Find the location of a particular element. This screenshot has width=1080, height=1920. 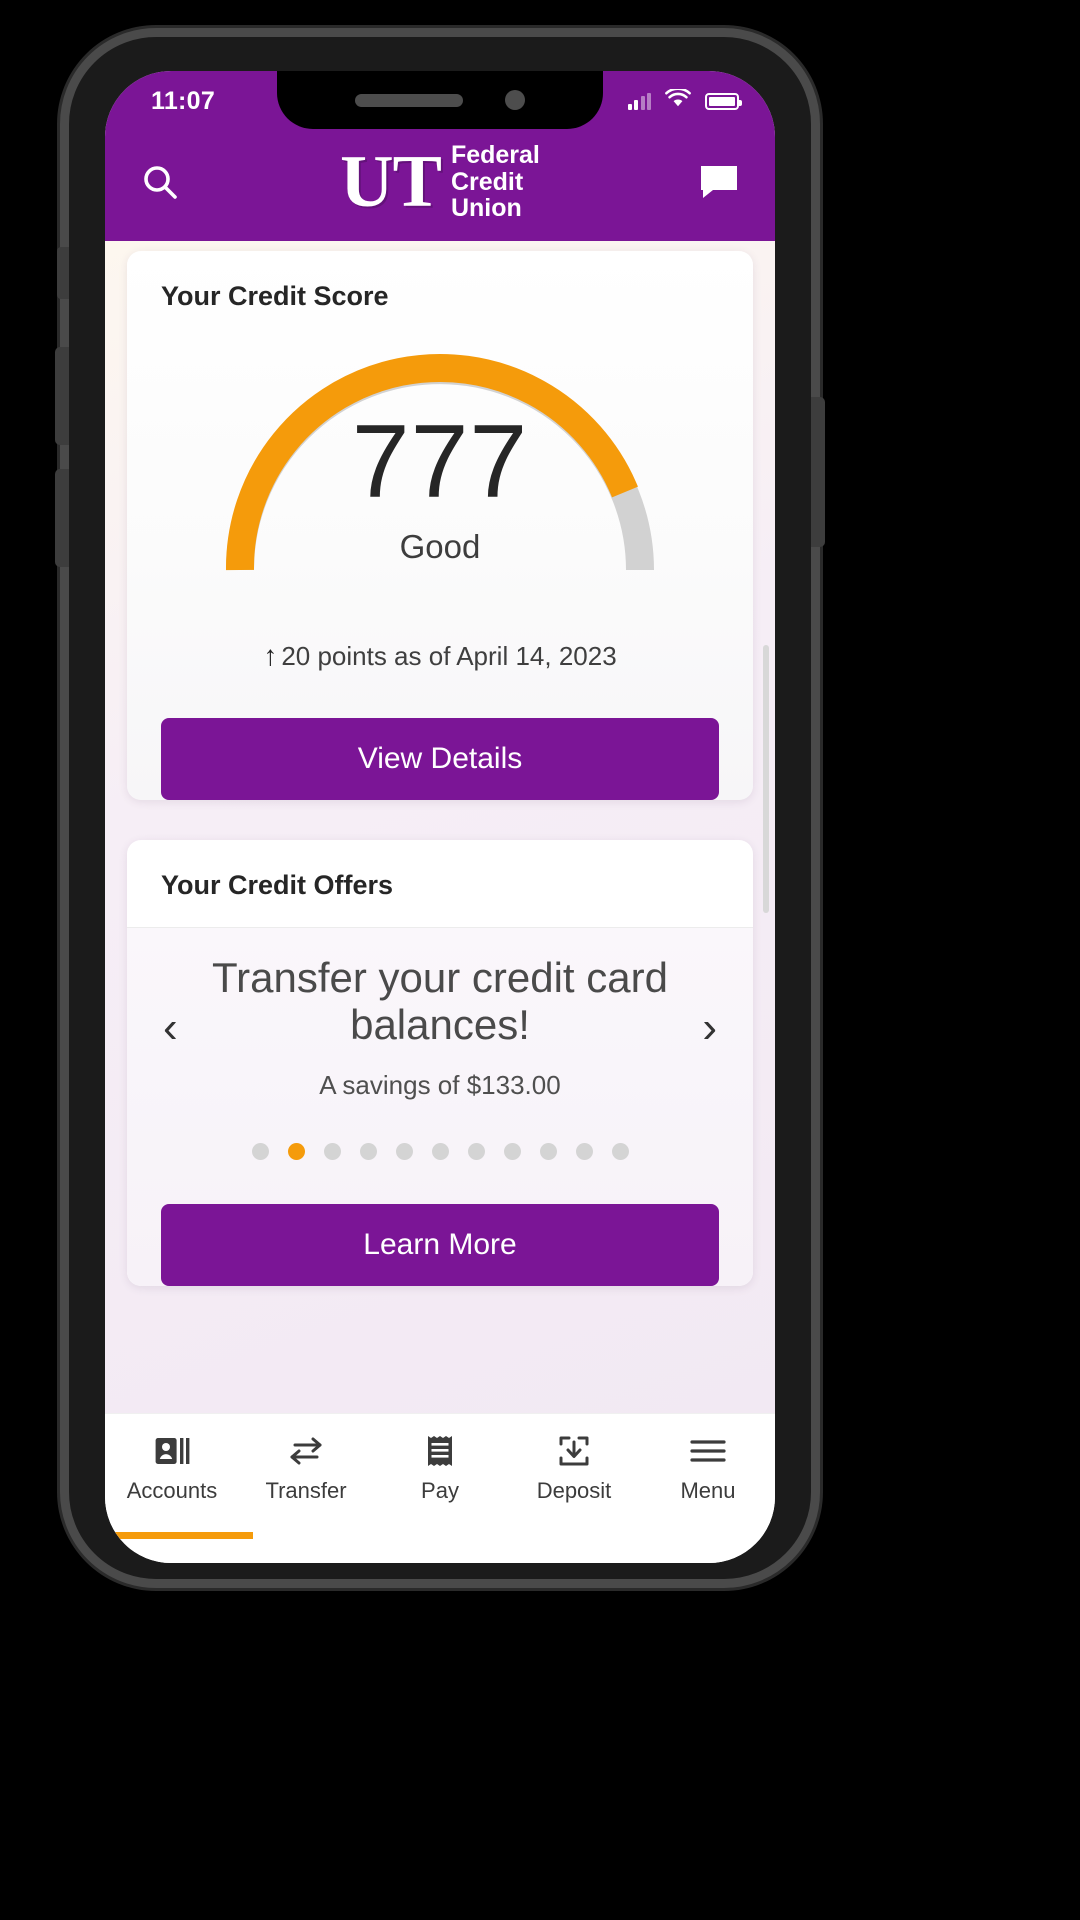

bottom-tab-bar: Accounts Transfer Pay Deposit Menu is located at coordinates (440, 1476).